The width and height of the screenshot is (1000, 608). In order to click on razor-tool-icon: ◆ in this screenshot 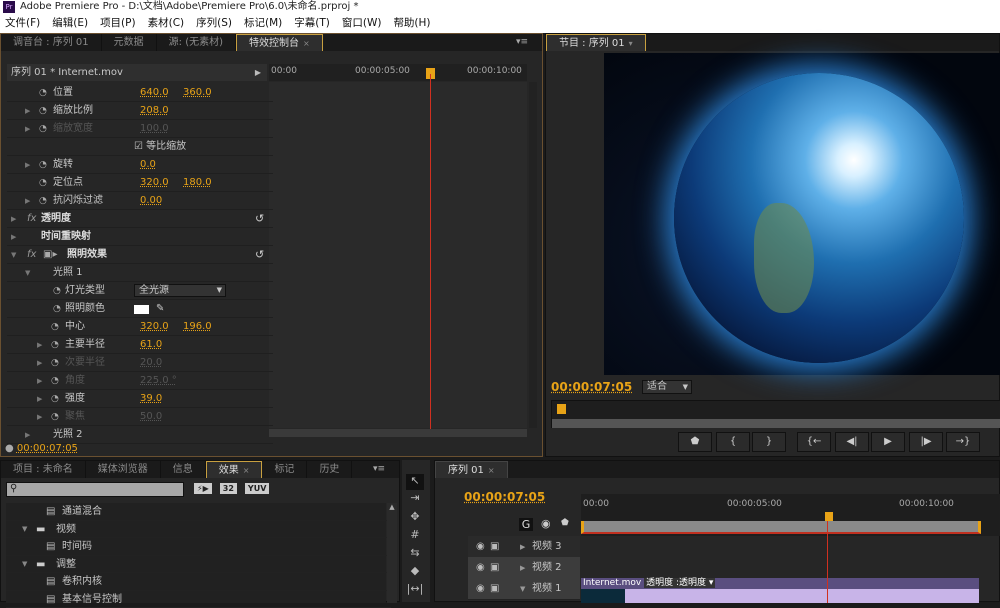, I will do `click(415, 572)`.